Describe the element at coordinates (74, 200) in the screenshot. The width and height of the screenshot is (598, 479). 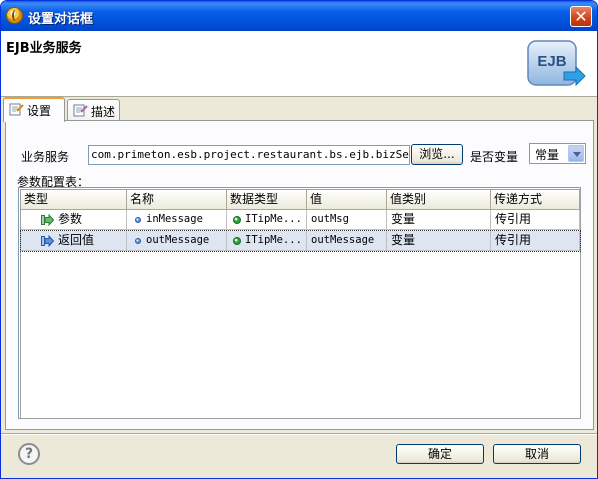
I see `column-header-type: 类型` at that location.